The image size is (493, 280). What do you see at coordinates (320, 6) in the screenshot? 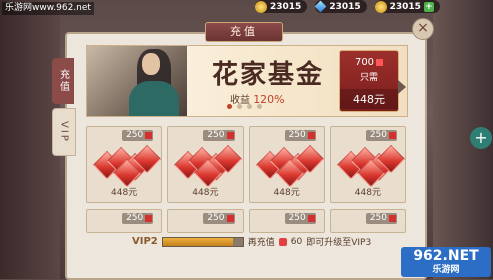
I see `gem-icon` at bounding box center [320, 6].